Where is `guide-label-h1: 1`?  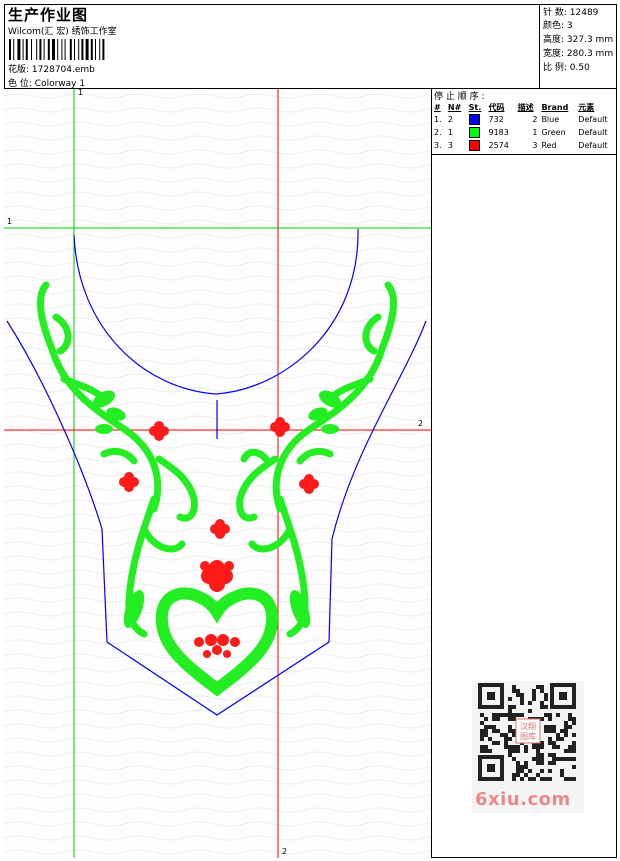
guide-label-h1: 1 is located at coordinates (10, 221).